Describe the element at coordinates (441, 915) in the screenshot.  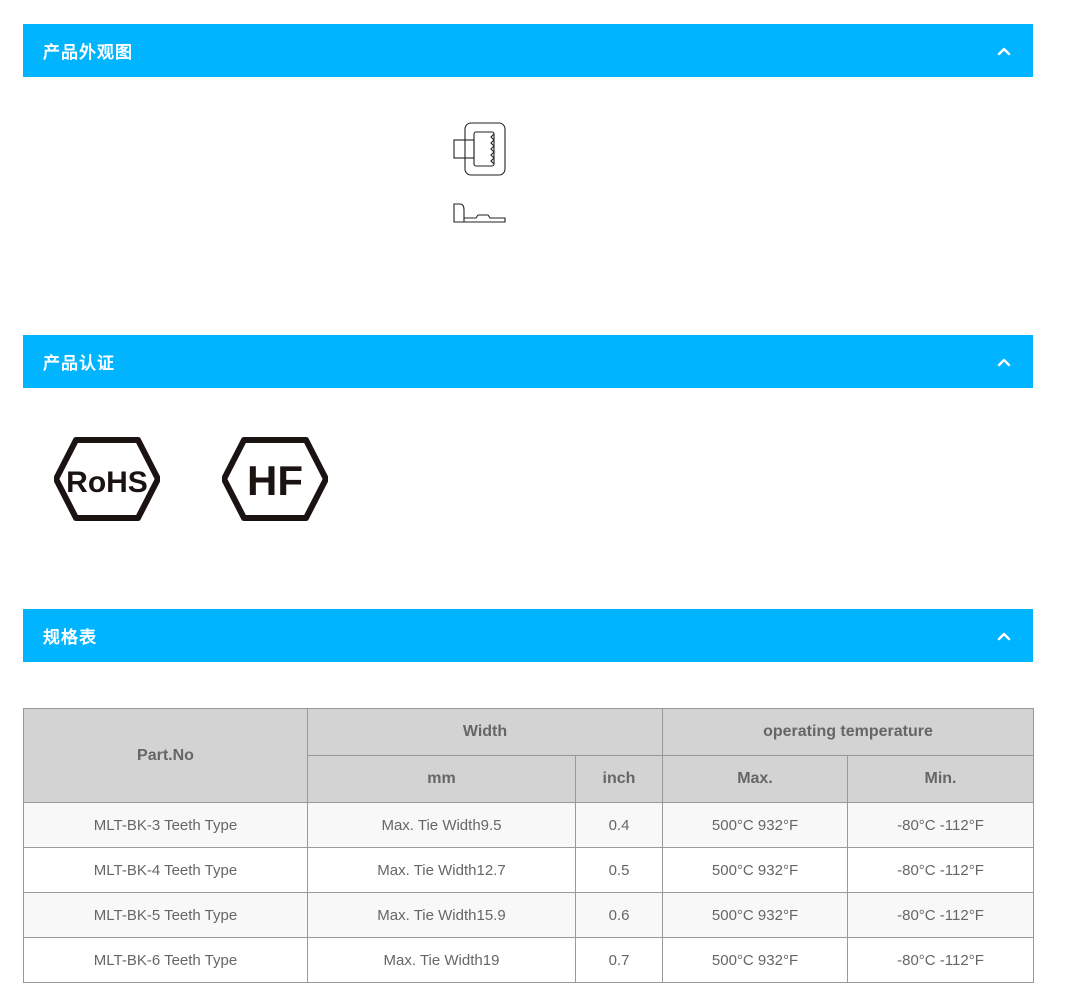
I see `cell-width-mm: Max. Tie Width15.9` at that location.